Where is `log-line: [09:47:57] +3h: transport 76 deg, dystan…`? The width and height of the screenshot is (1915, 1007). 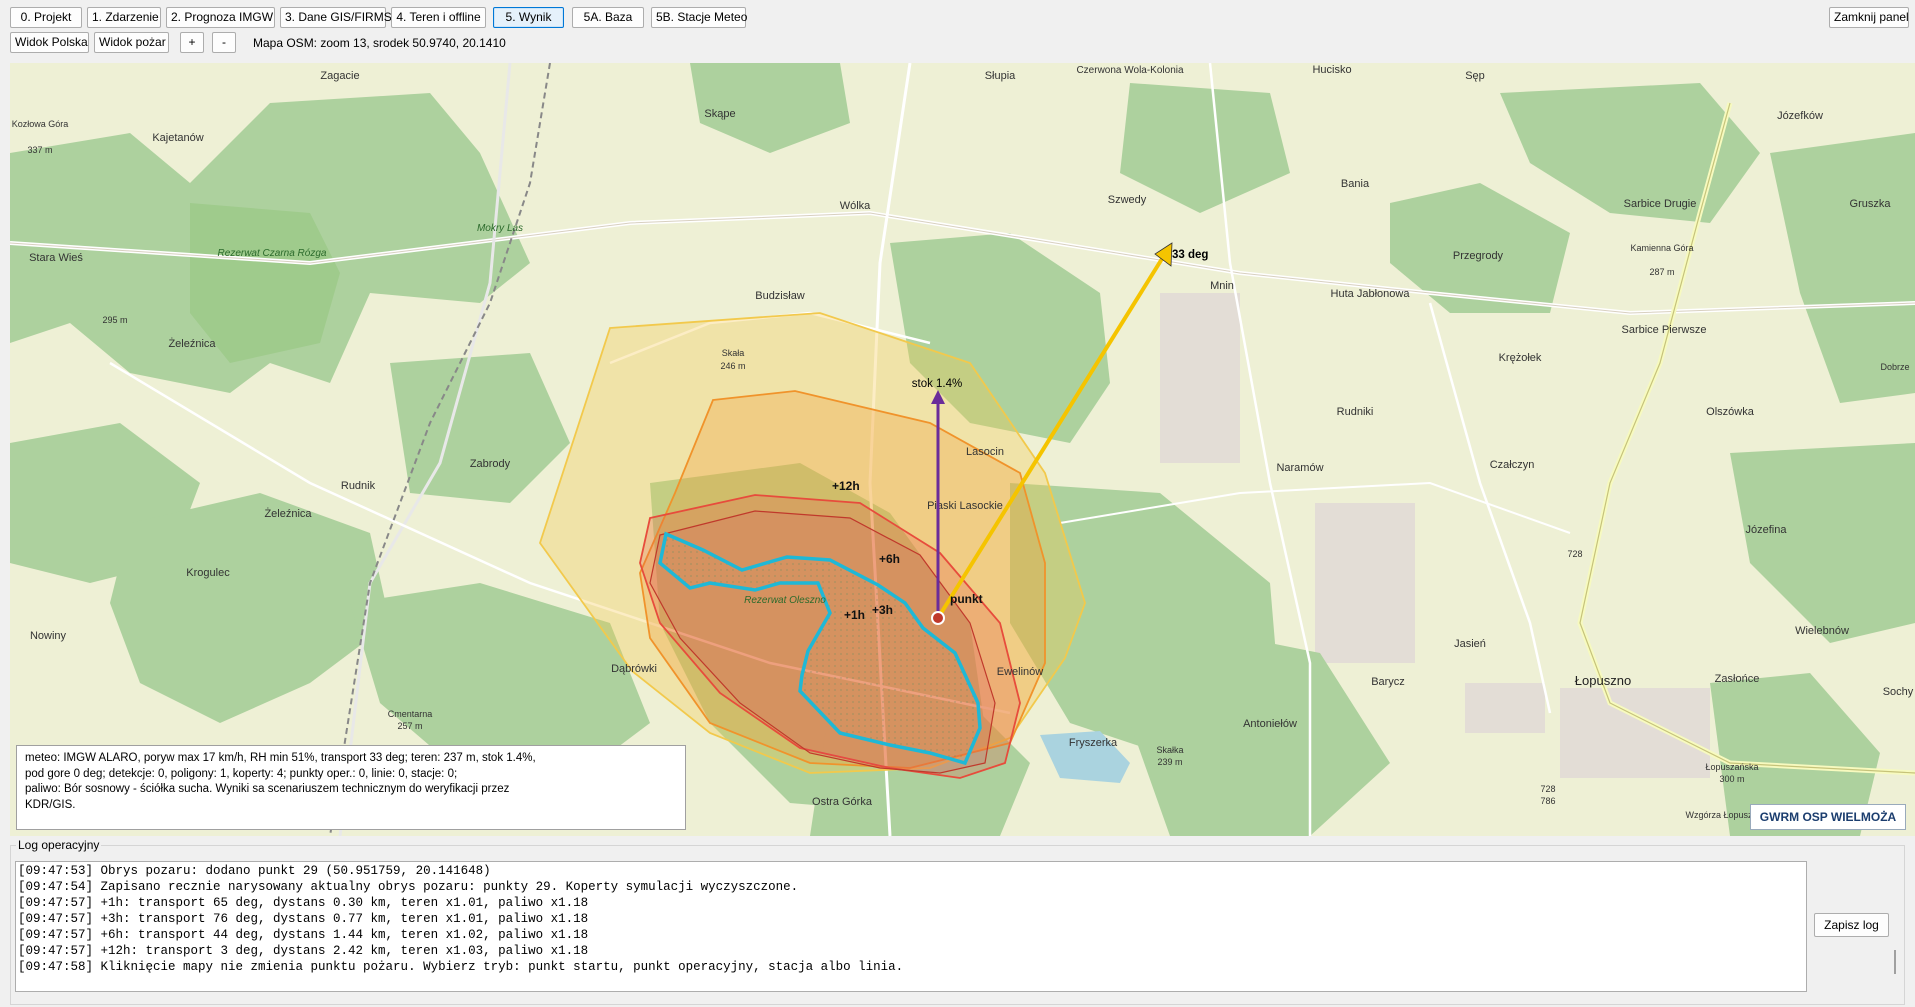 log-line: [09:47:57] +3h: transport 76 deg, dystan… is located at coordinates (303, 919).